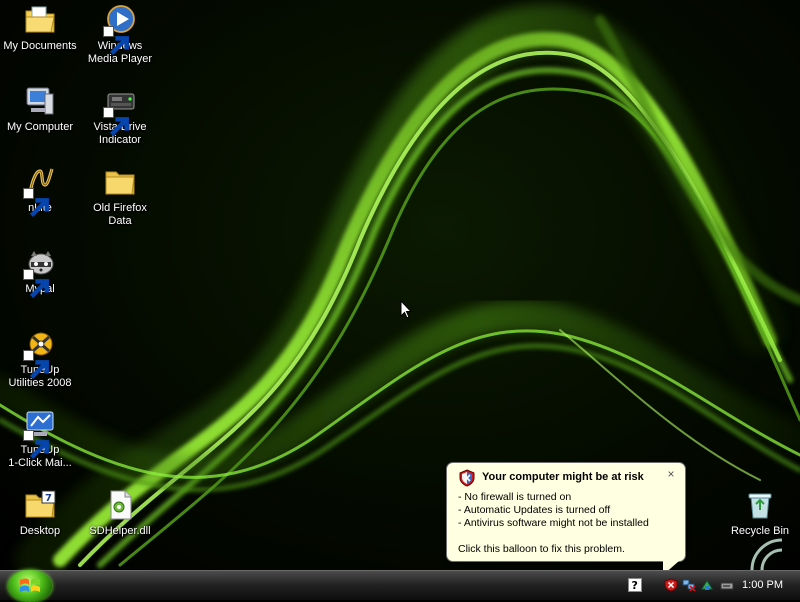 Image resolution: width=800 pixels, height=602 pixels. What do you see at coordinates (406, 309) in the screenshot?
I see `mouse-cursor-icon` at bounding box center [406, 309].